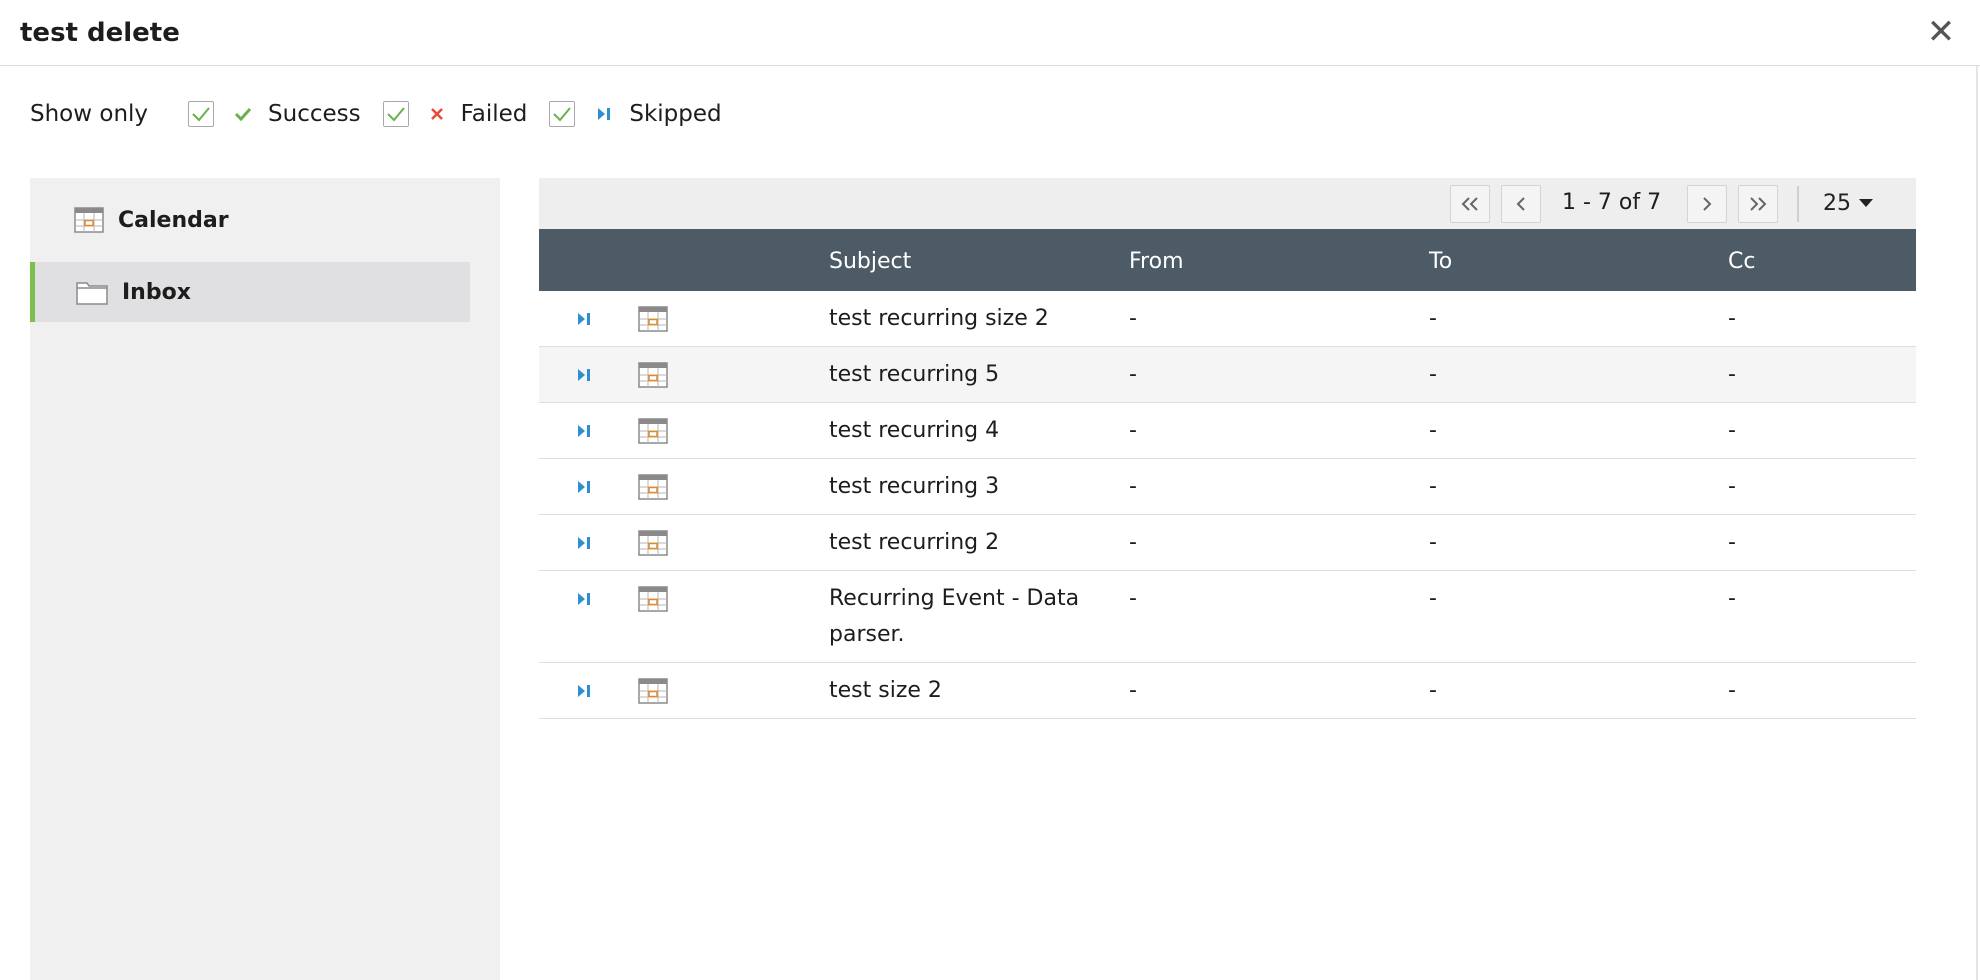 This screenshot has height=980, width=1980. Describe the element at coordinates (250, 220) in the screenshot. I see `sidebar-item-calendar: Calendar` at that location.